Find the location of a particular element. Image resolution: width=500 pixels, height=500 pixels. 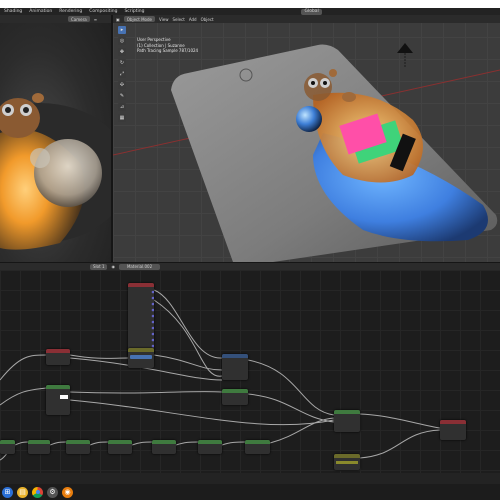

scene-select: Global is located at coordinates (311, 11).